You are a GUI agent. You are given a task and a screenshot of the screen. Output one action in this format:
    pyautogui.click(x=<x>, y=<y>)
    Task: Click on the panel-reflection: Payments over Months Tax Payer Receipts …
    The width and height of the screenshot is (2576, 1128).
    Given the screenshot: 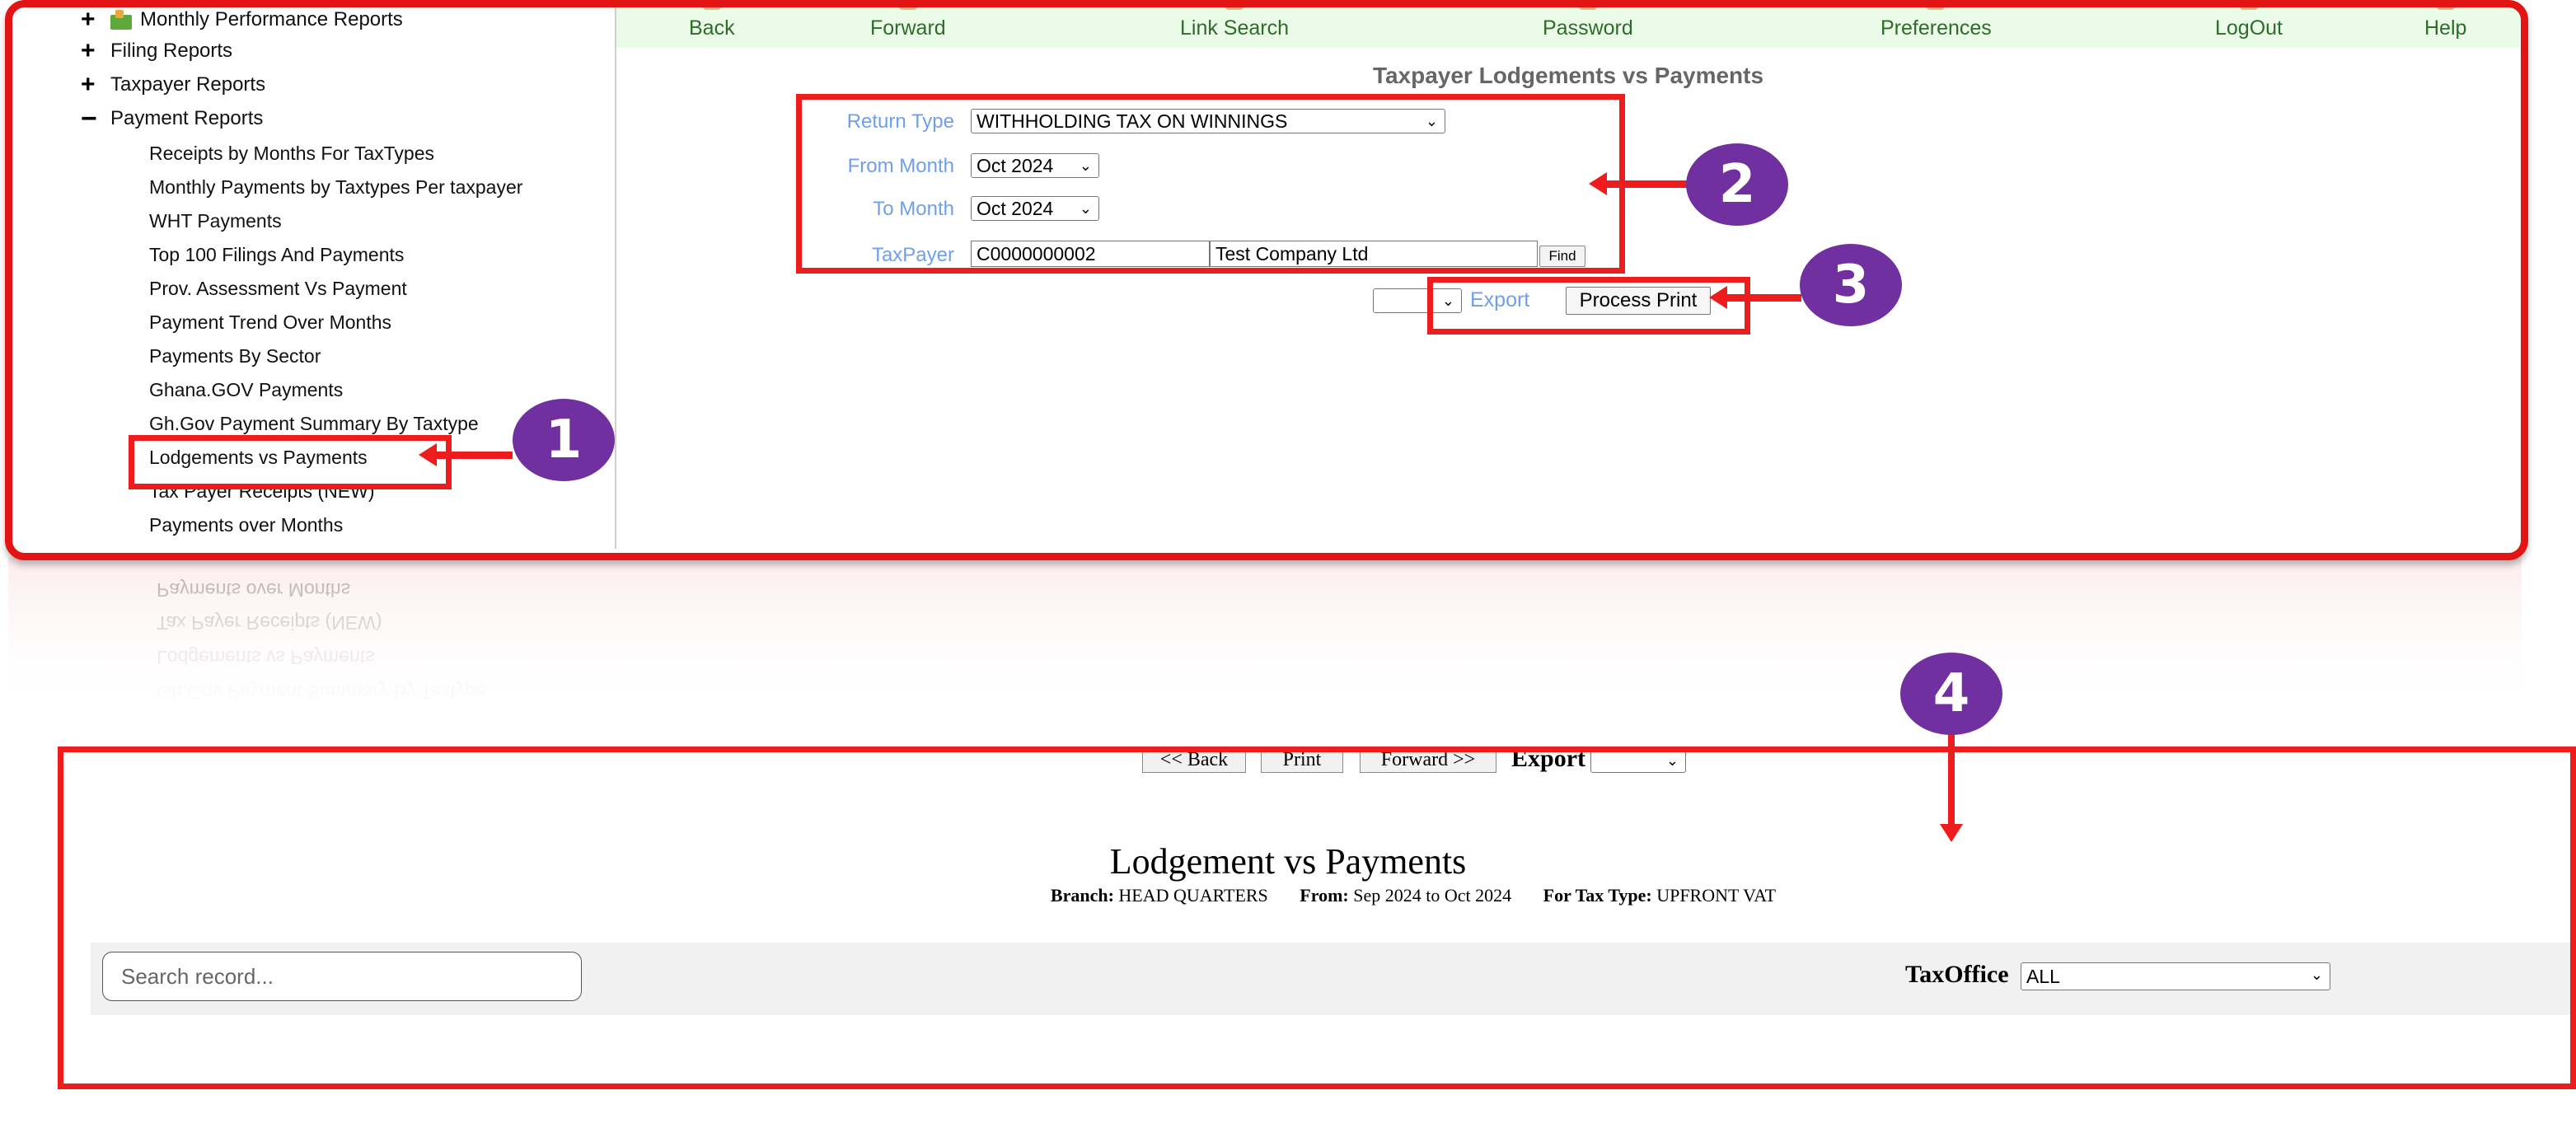 What is the action you would take?
    pyautogui.click(x=1265, y=639)
    